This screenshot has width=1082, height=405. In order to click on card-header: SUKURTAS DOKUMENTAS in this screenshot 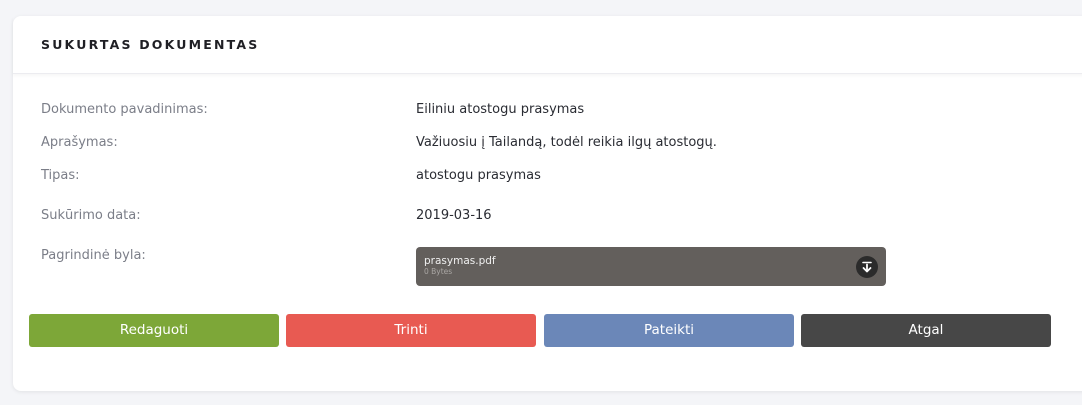, I will do `click(547, 45)`.